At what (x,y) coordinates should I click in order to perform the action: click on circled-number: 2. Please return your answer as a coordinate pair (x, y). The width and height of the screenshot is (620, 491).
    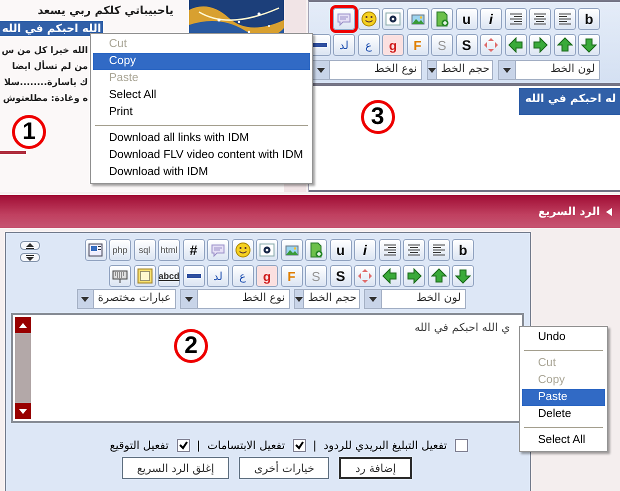
    Looking at the image, I should click on (191, 346).